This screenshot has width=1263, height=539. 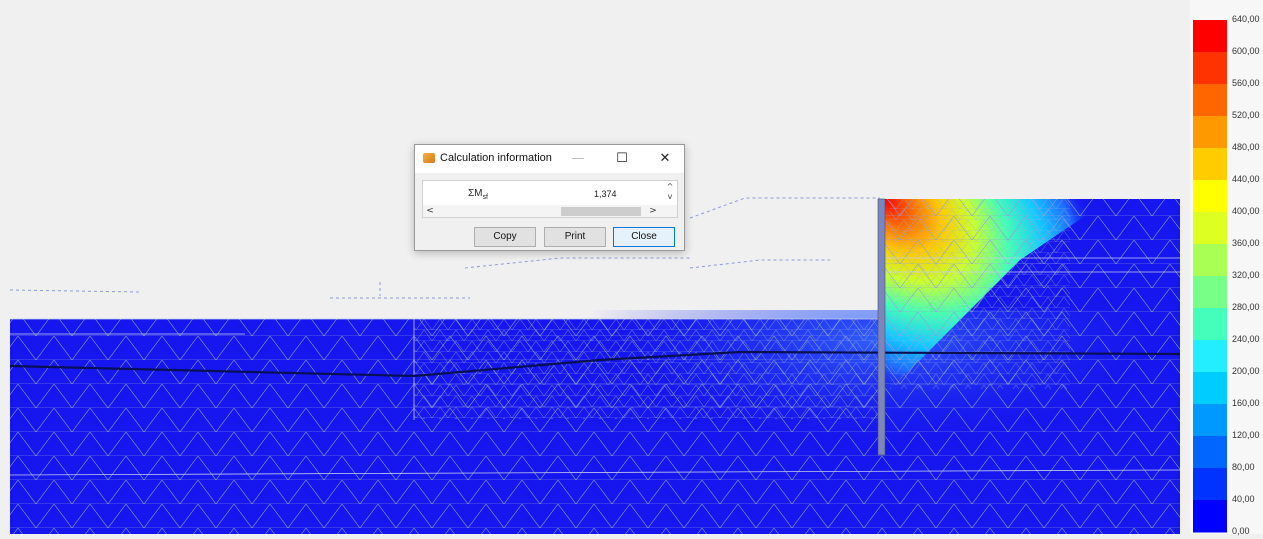 I want to click on copy-button: Copy, so click(x=505, y=237).